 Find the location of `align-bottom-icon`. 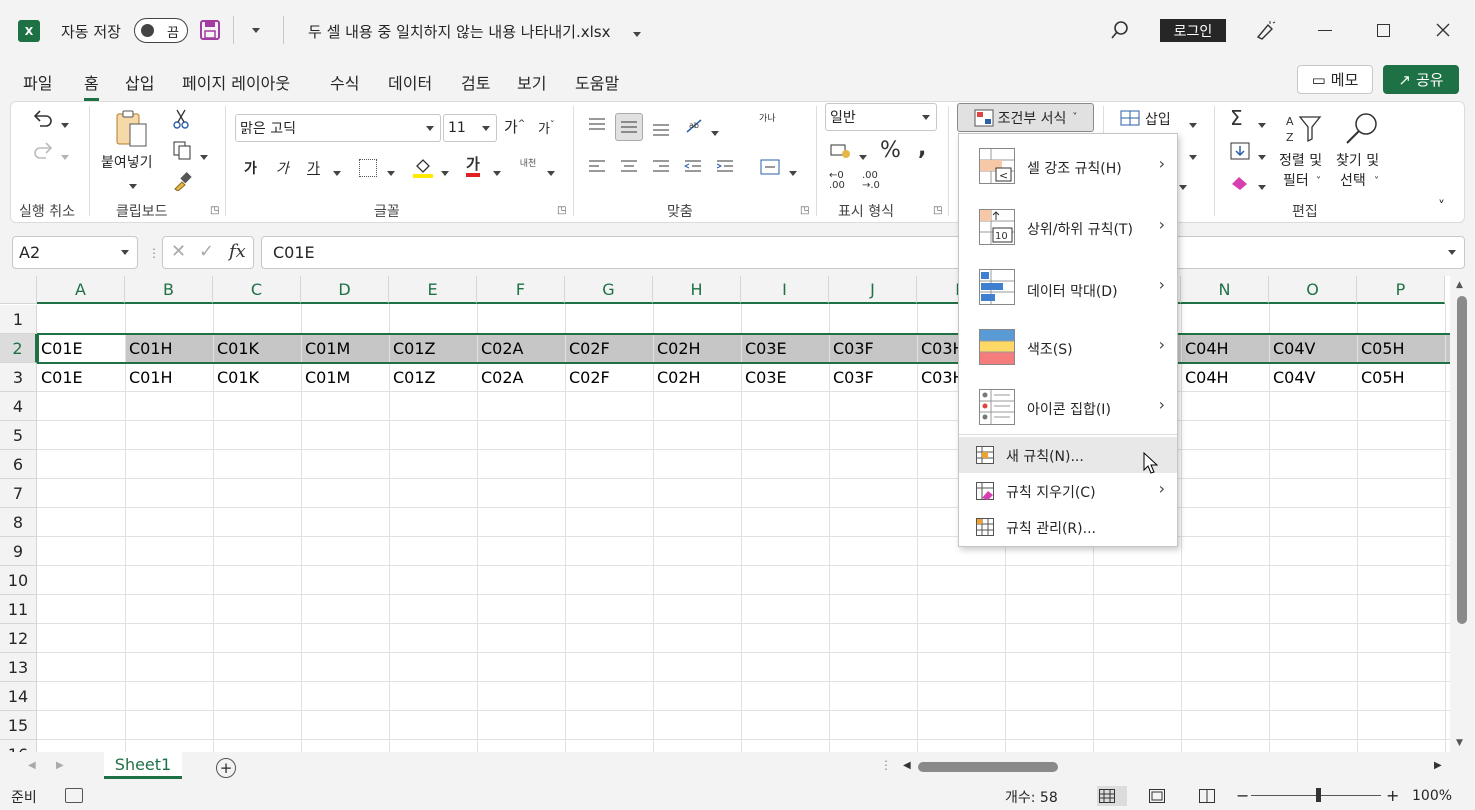

align-bottom-icon is located at coordinates (661, 129).